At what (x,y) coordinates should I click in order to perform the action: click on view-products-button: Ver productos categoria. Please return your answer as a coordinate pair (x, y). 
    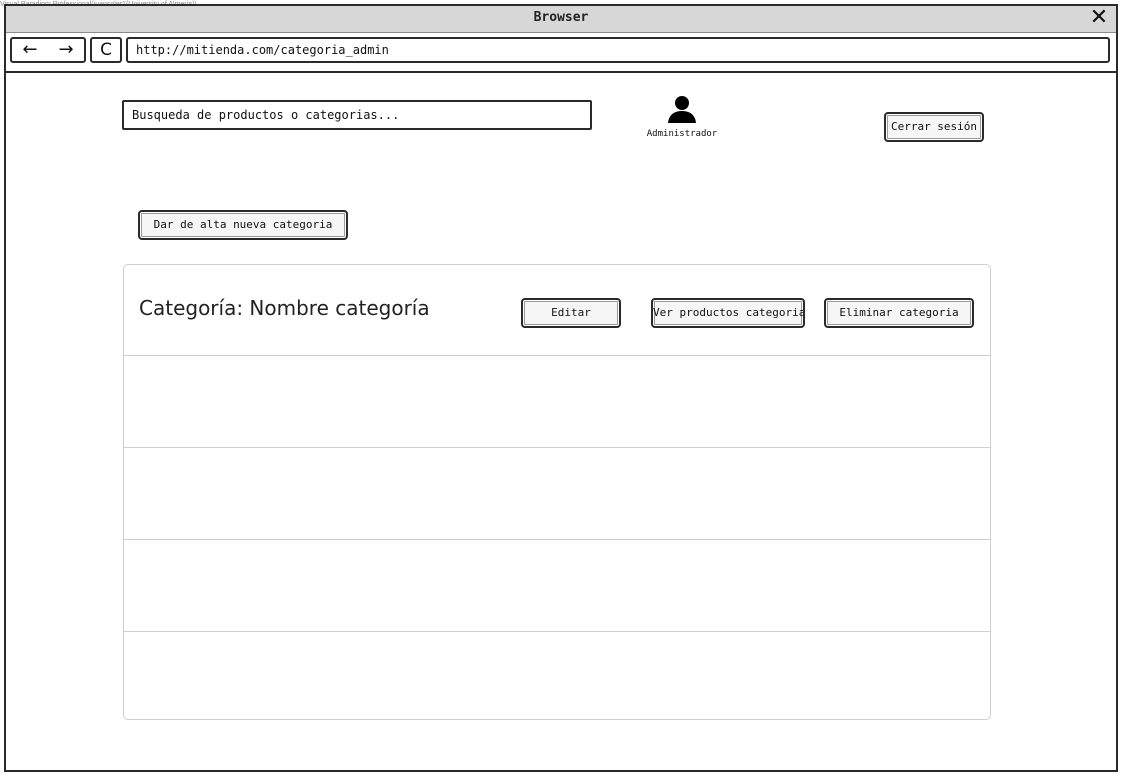
    Looking at the image, I should click on (728, 313).